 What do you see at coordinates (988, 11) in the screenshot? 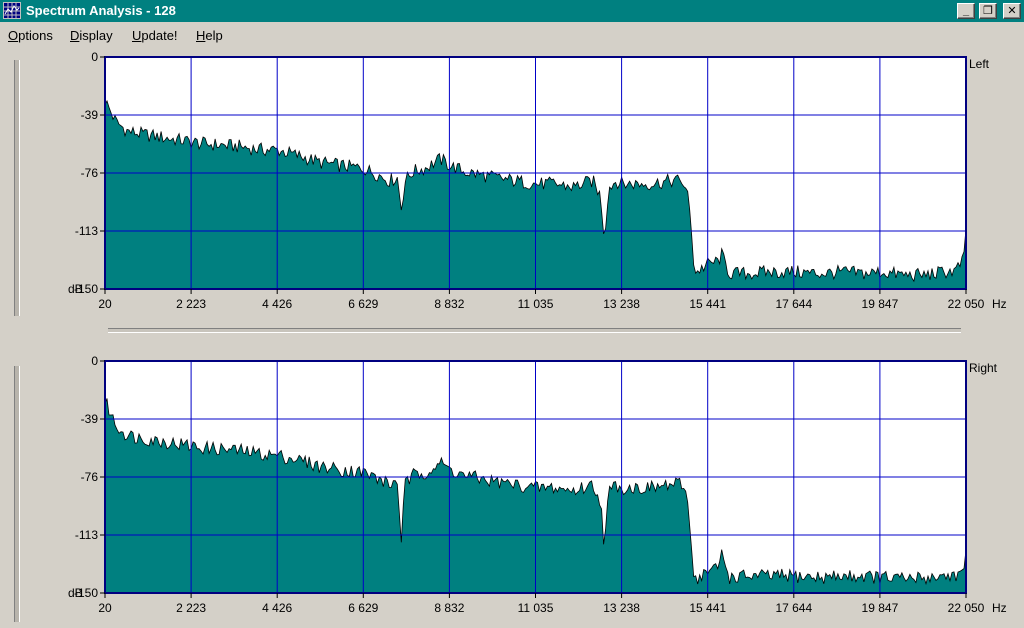
I see `restore-button: ❐` at bounding box center [988, 11].